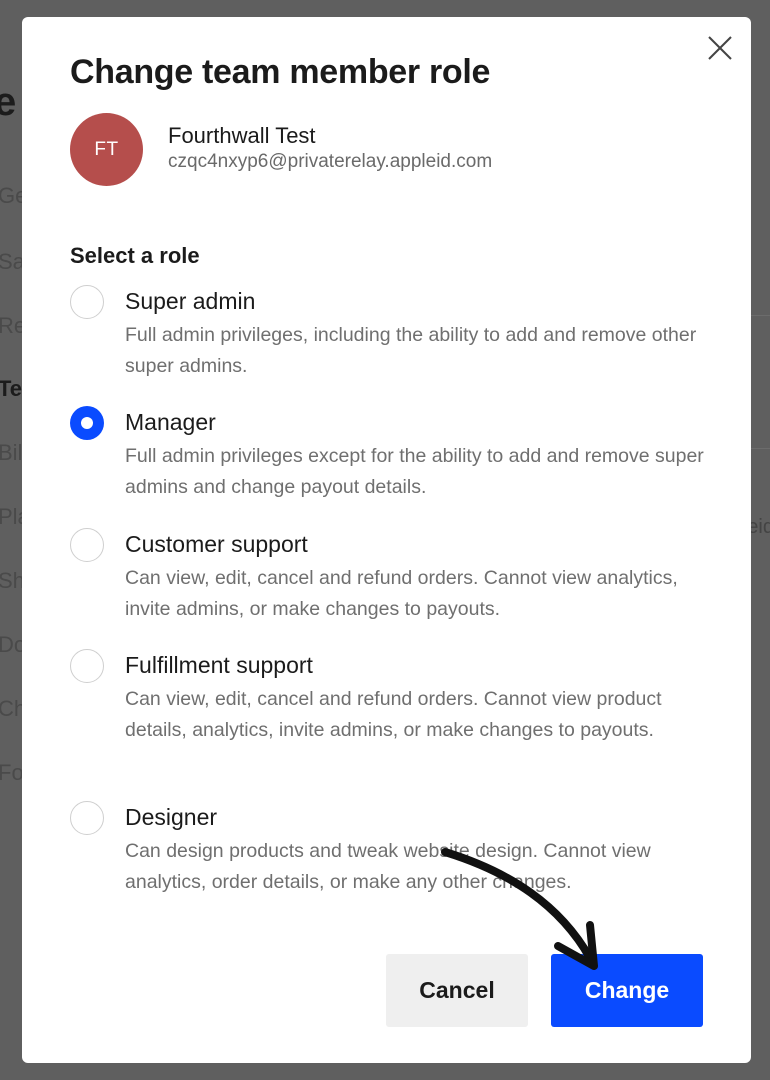  I want to click on background-heading-fragment: e, so click(8, 102).